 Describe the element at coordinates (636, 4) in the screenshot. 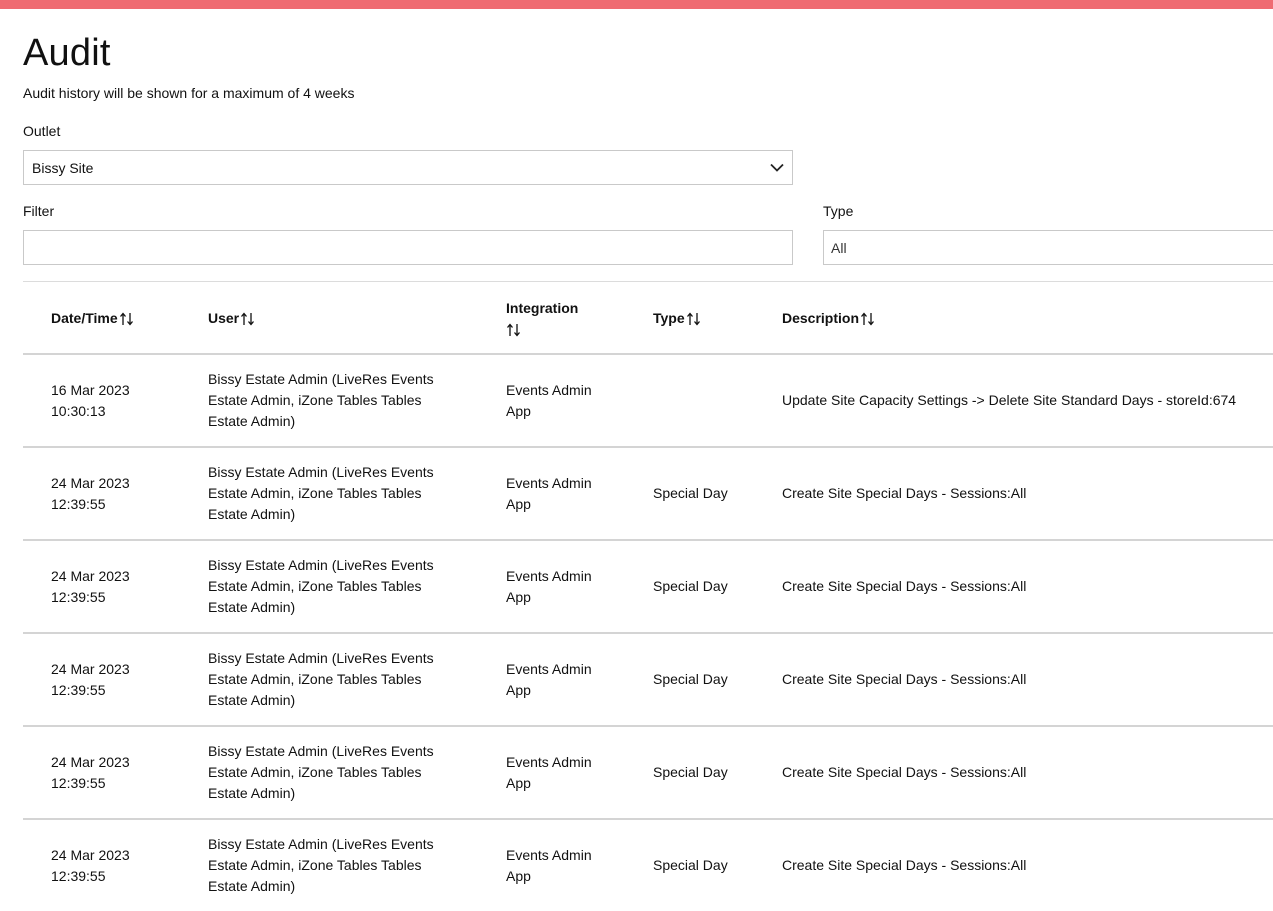

I see `top-accent-bar` at that location.